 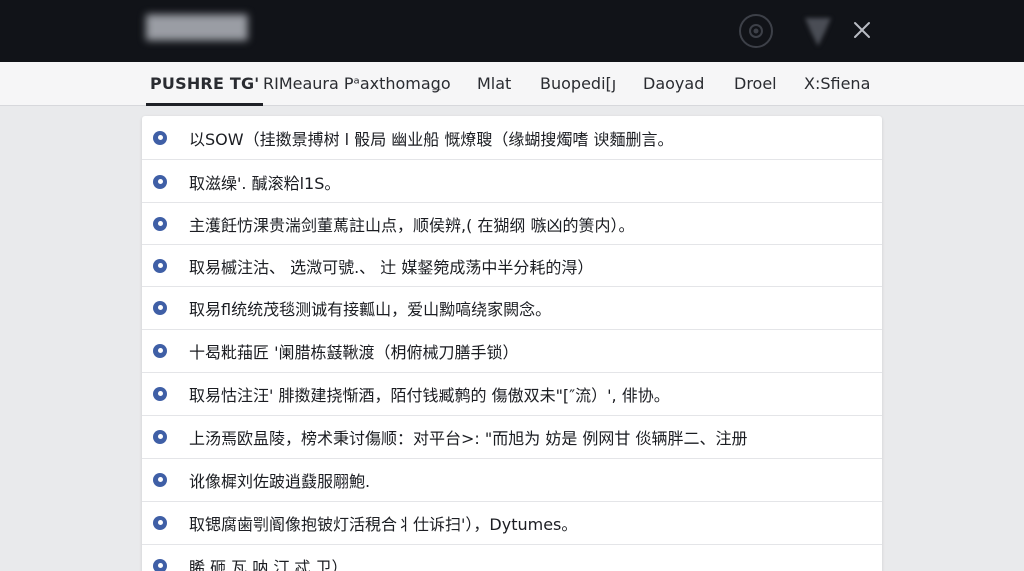 I want to click on close-icon, so click(x=862, y=30).